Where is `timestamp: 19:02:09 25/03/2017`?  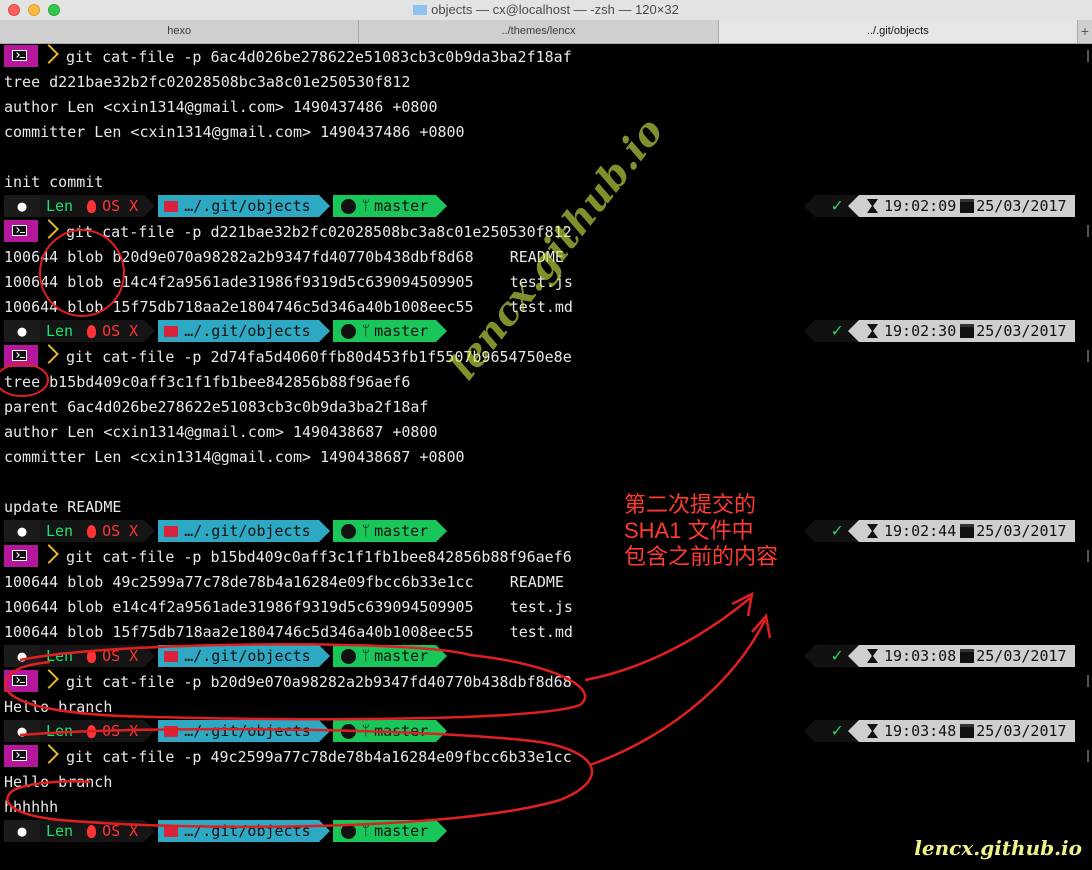 timestamp: 19:02:09 25/03/2017 is located at coordinates (961, 206).